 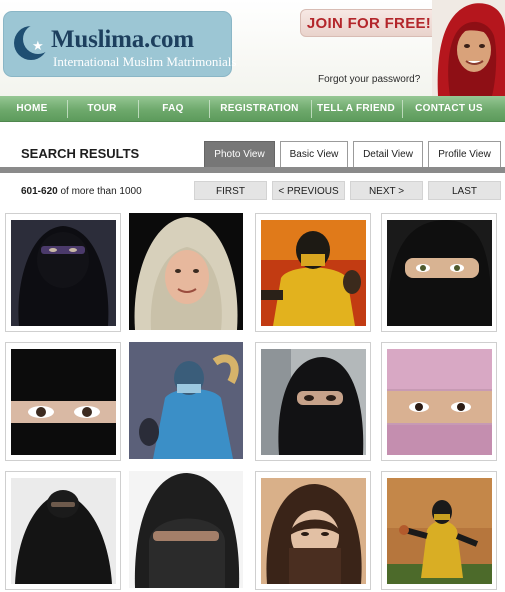 I want to click on results-range: 601-620 of more than 1000, so click(x=81, y=191).